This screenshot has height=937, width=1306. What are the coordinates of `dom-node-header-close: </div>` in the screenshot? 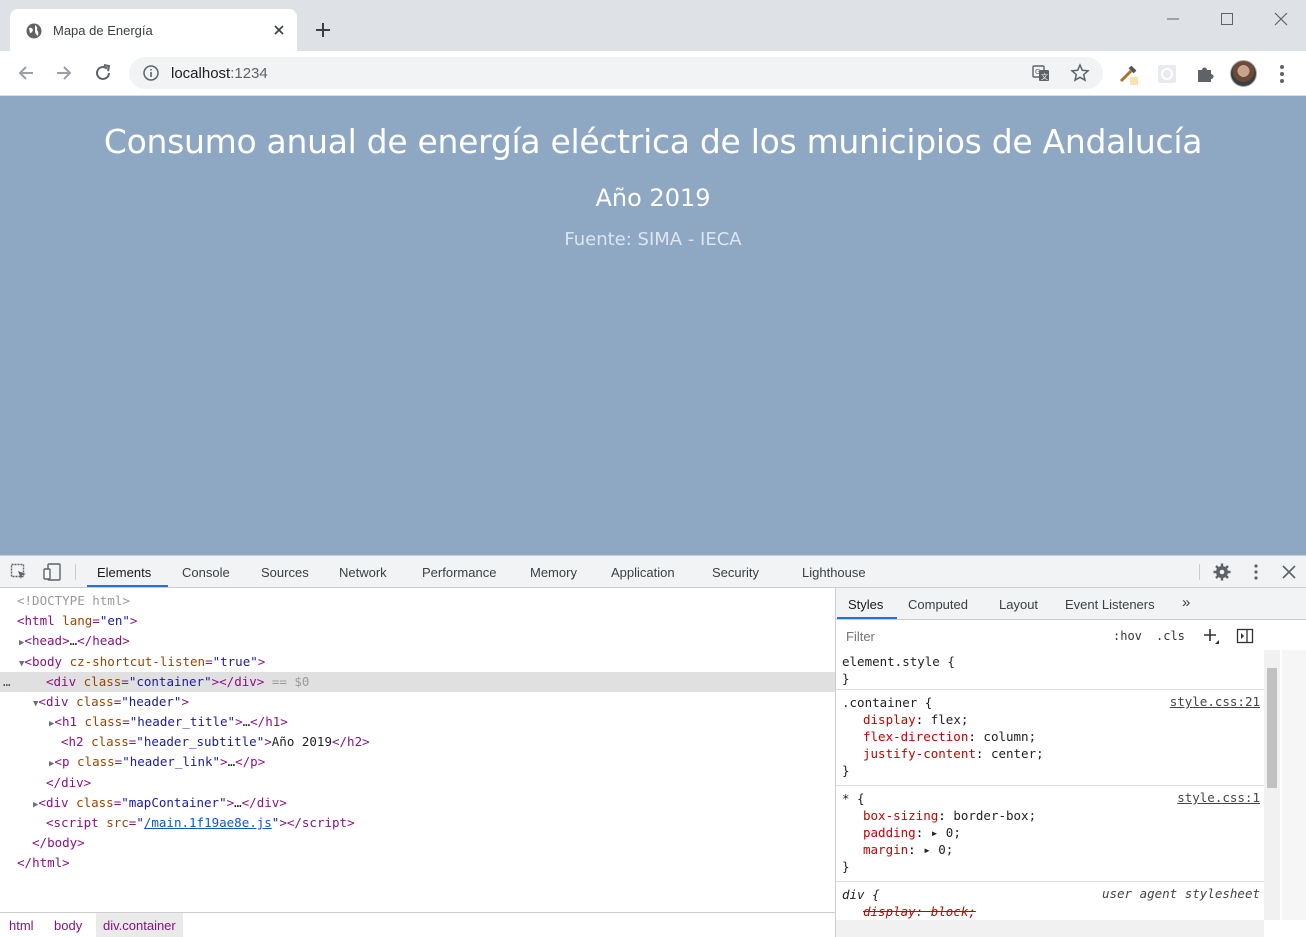 It's located at (417, 783).